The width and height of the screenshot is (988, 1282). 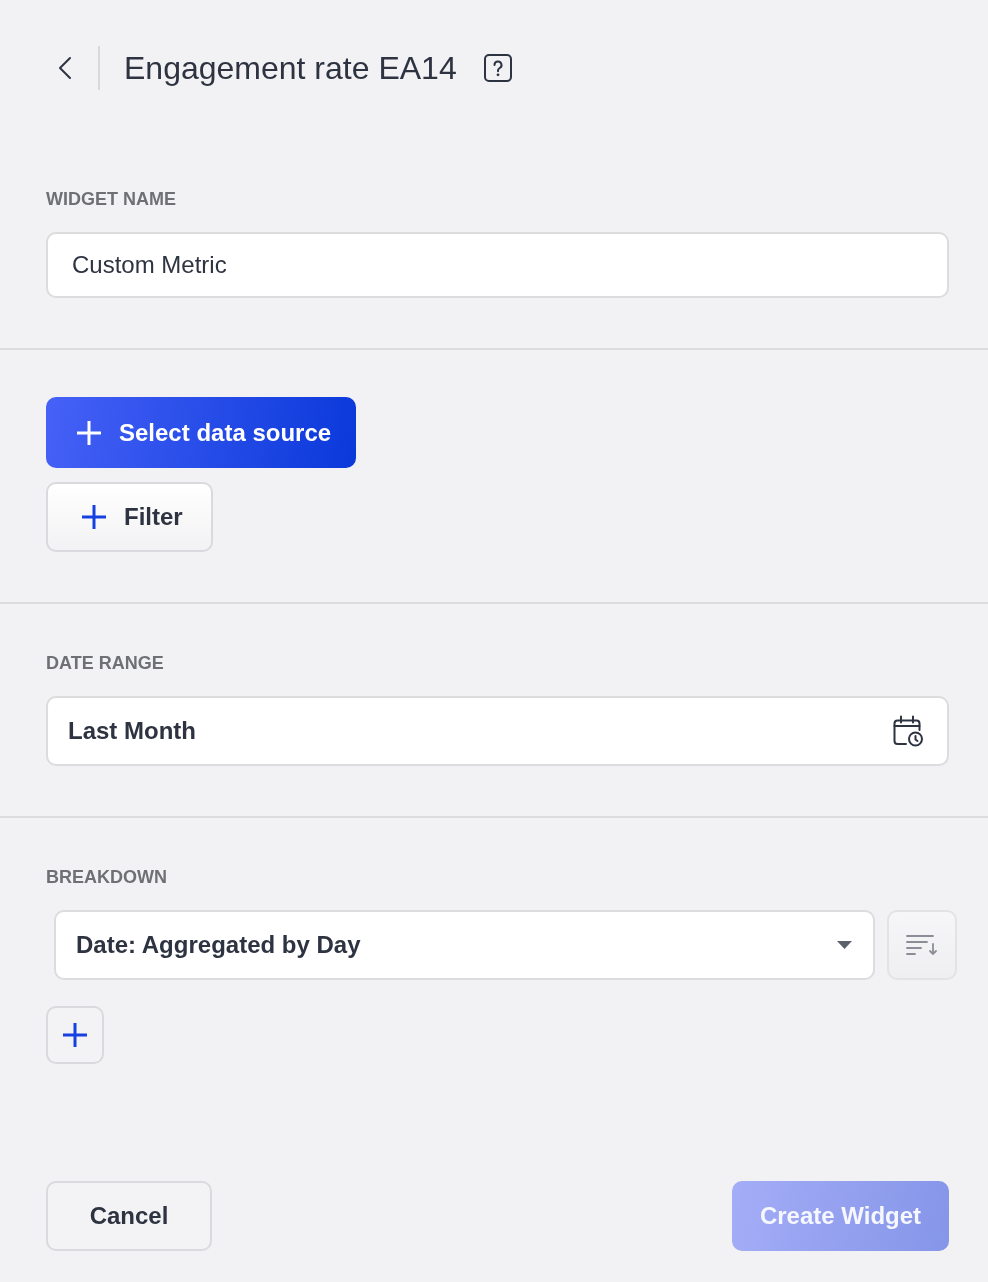 I want to click on add-filter-button: Filter, so click(x=129, y=517).